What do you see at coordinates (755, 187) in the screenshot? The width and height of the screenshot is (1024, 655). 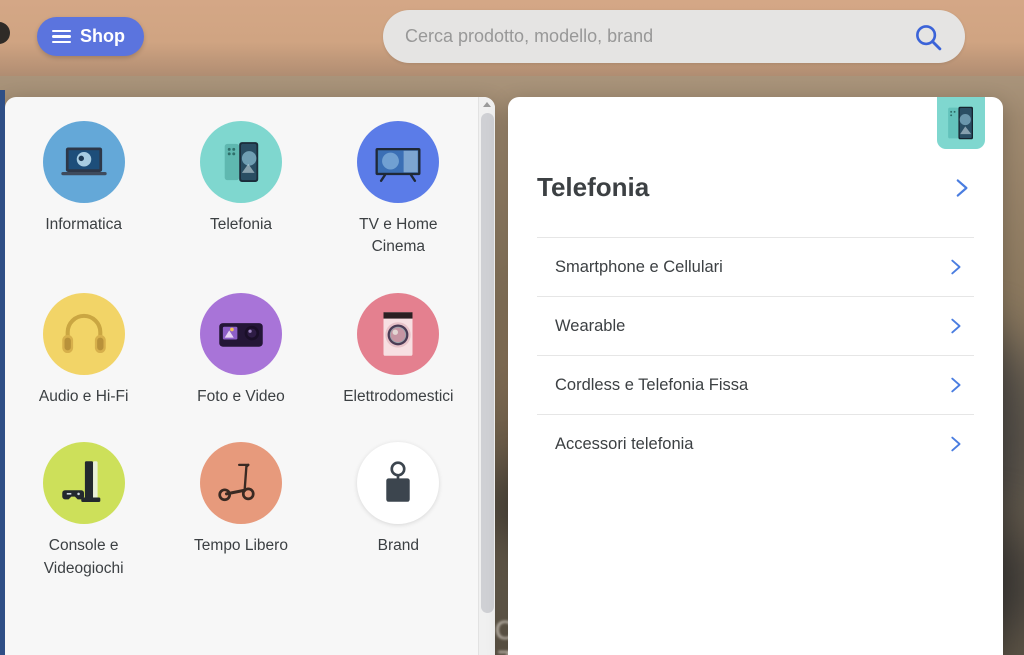 I see `subpanel-title-row: Telefonia` at bounding box center [755, 187].